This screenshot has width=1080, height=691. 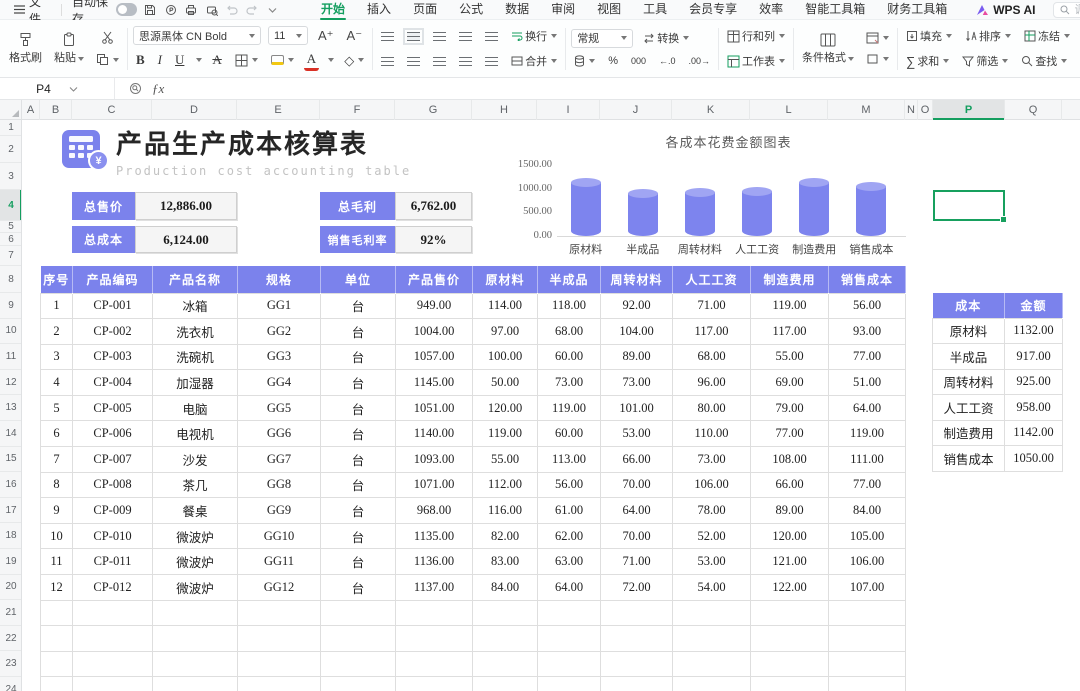 What do you see at coordinates (10, 511) in the screenshot?
I see `row-header-17: 17` at bounding box center [10, 511].